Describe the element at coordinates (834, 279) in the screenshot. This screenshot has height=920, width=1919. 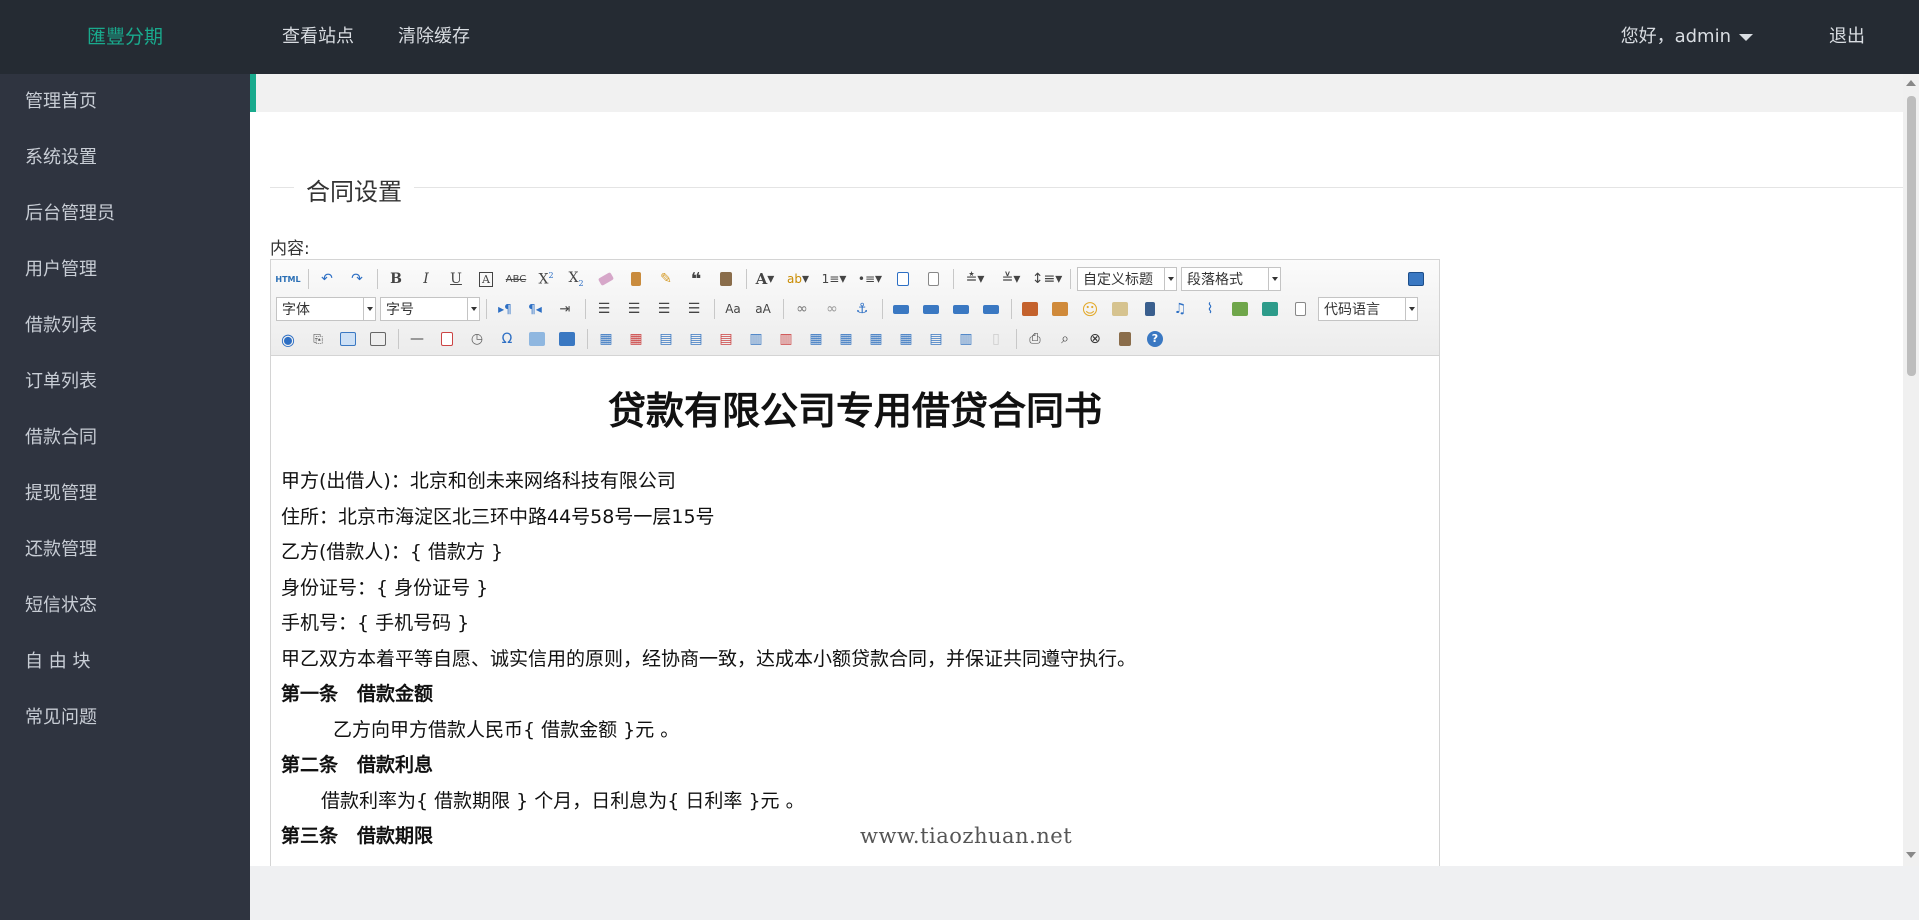
I see `ordered-list-icon: 1≡ ▾` at that location.